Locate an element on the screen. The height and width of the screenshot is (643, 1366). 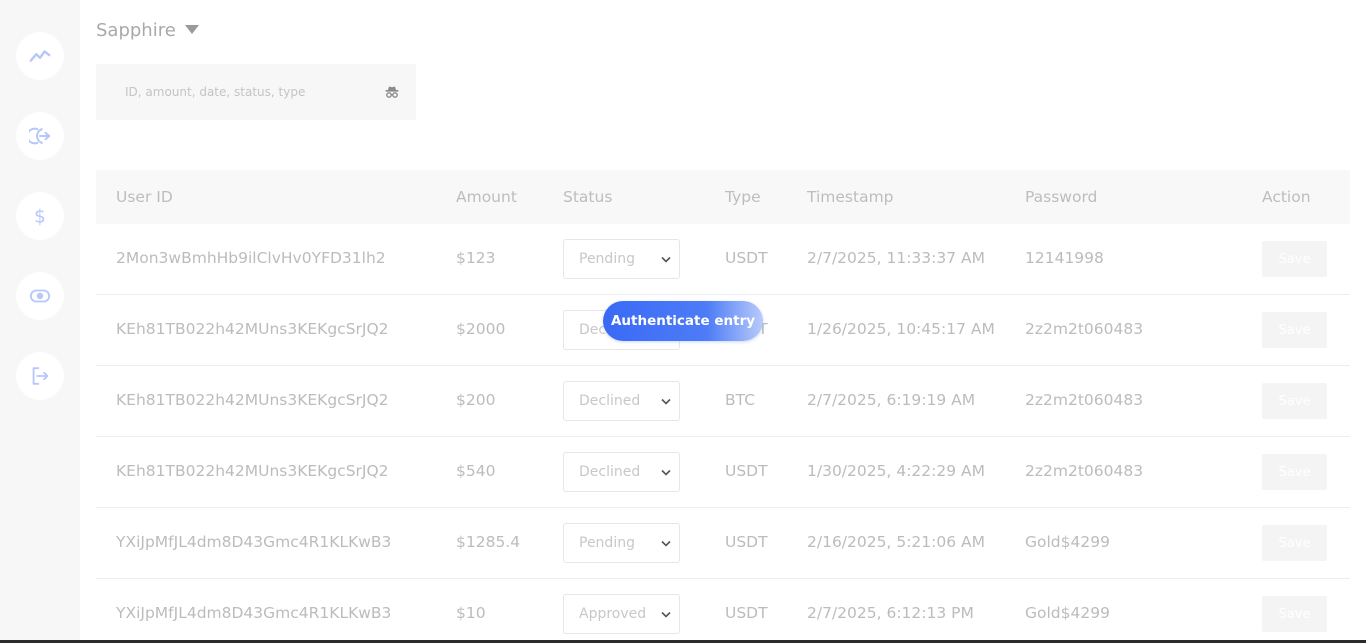
cell-timestamp: 1/26/2025, 10:45:17 AM is located at coordinates (901, 329).